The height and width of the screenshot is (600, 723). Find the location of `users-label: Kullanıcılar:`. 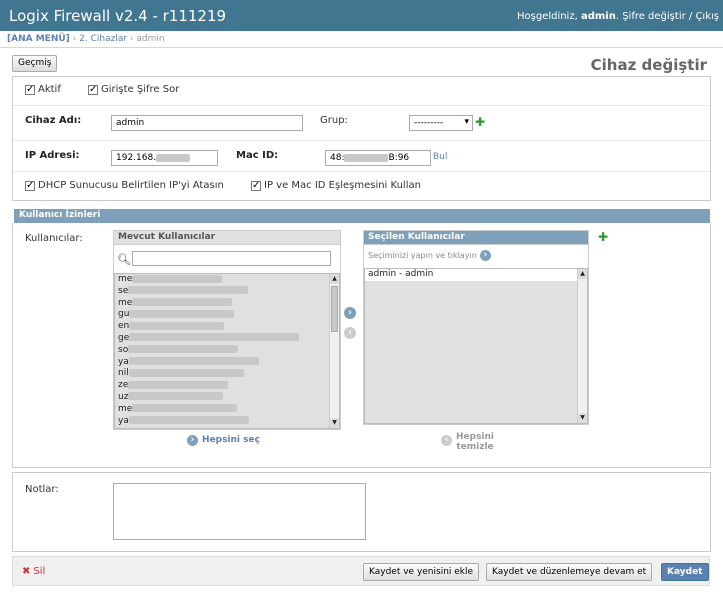

users-label: Kullanıcılar: is located at coordinates (54, 238).